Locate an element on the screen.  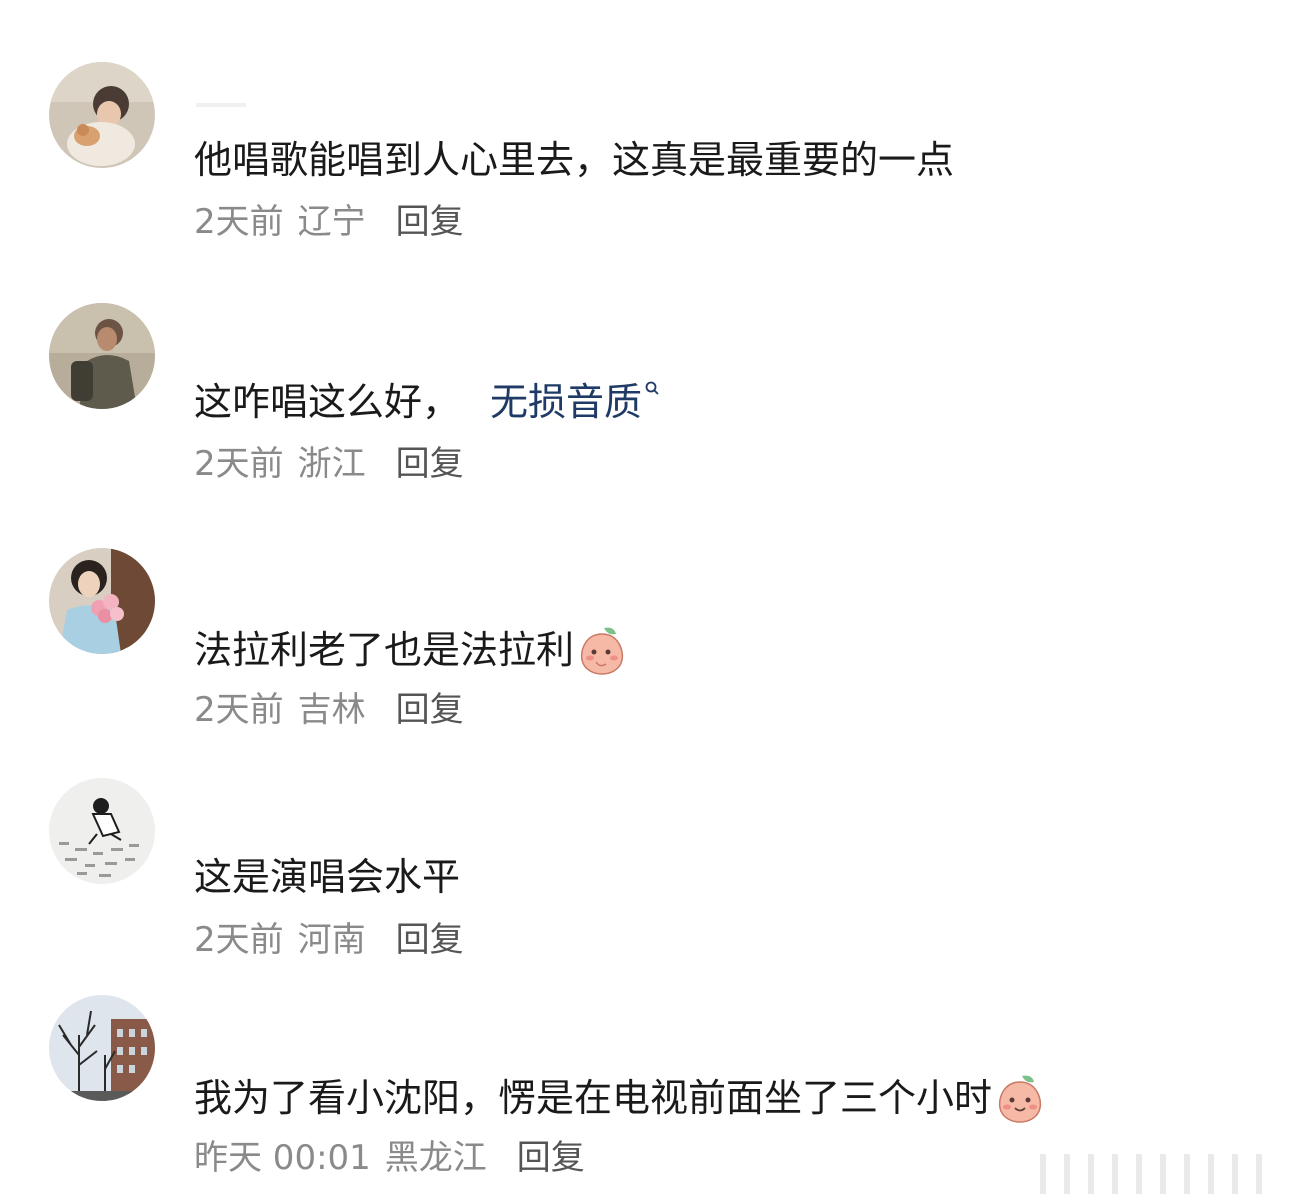
comment-text: 我为了看小沈阳，愣是在电视前面坐了三个小时 is located at coordinates (620, 1098).